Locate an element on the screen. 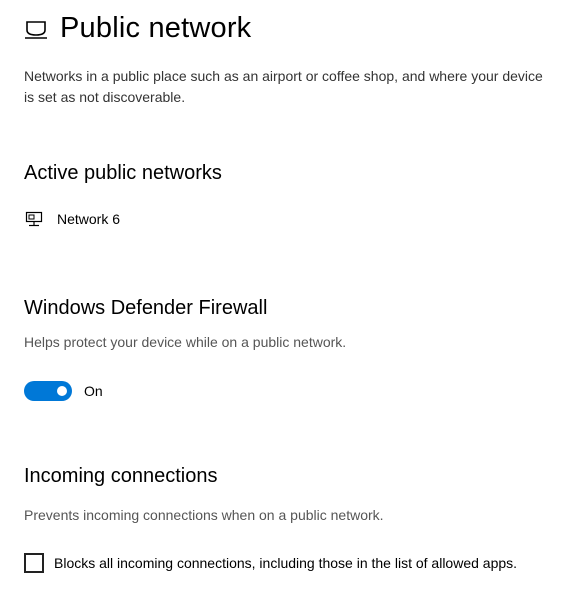 This screenshot has height=611, width=573. ethernet-network-icon is located at coordinates (34, 219).